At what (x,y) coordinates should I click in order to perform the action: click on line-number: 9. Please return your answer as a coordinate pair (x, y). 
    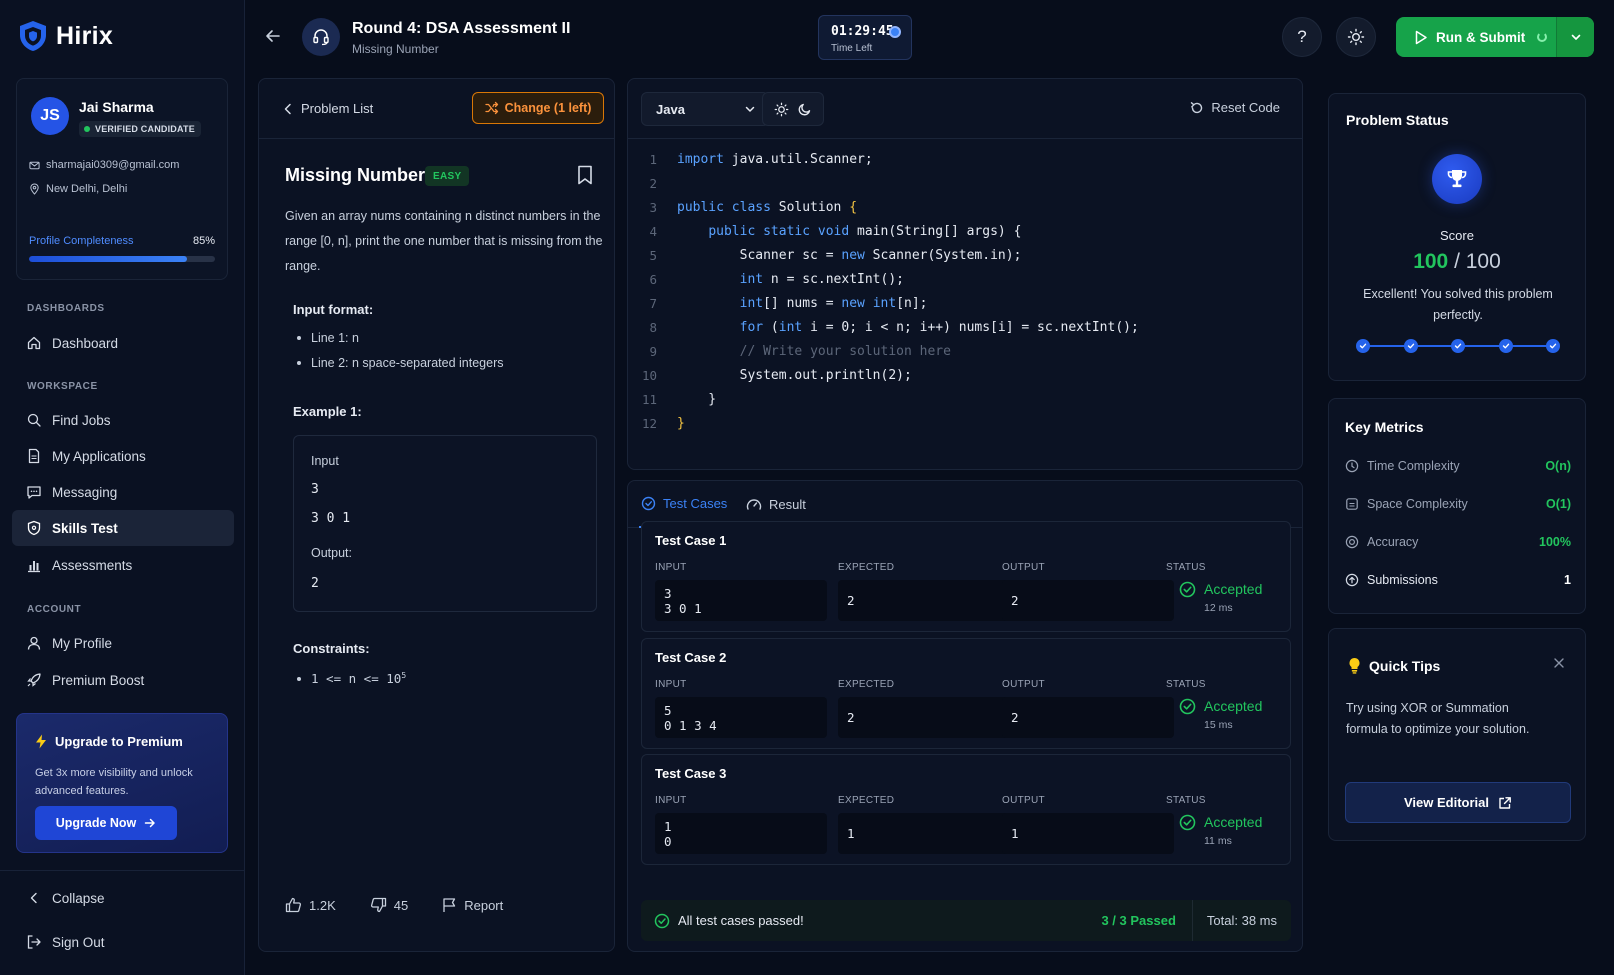
    Looking at the image, I should click on (653, 351).